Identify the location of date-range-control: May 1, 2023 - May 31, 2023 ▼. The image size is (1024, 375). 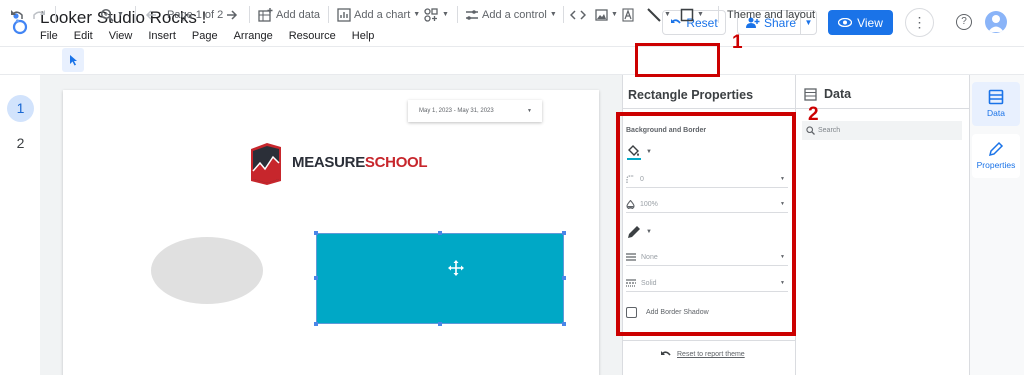
(475, 111).